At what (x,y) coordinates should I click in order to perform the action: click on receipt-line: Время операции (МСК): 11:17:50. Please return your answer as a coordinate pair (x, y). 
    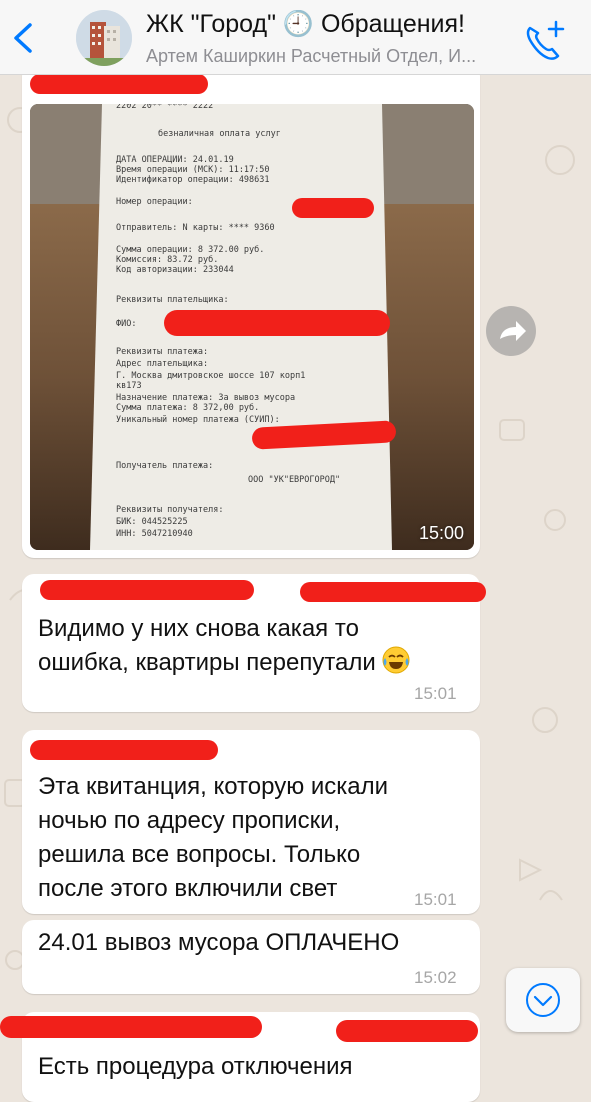
    Looking at the image, I should click on (193, 170).